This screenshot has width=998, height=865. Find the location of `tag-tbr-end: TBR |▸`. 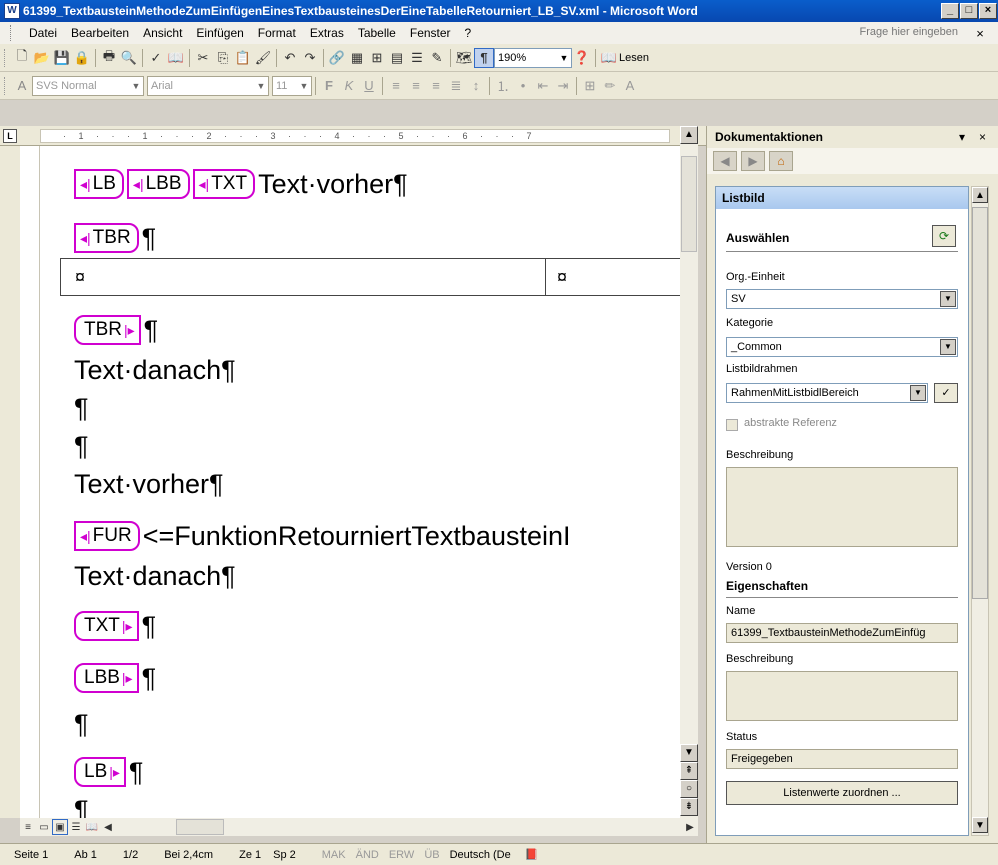

tag-tbr-end: TBR |▸ is located at coordinates (107, 330).